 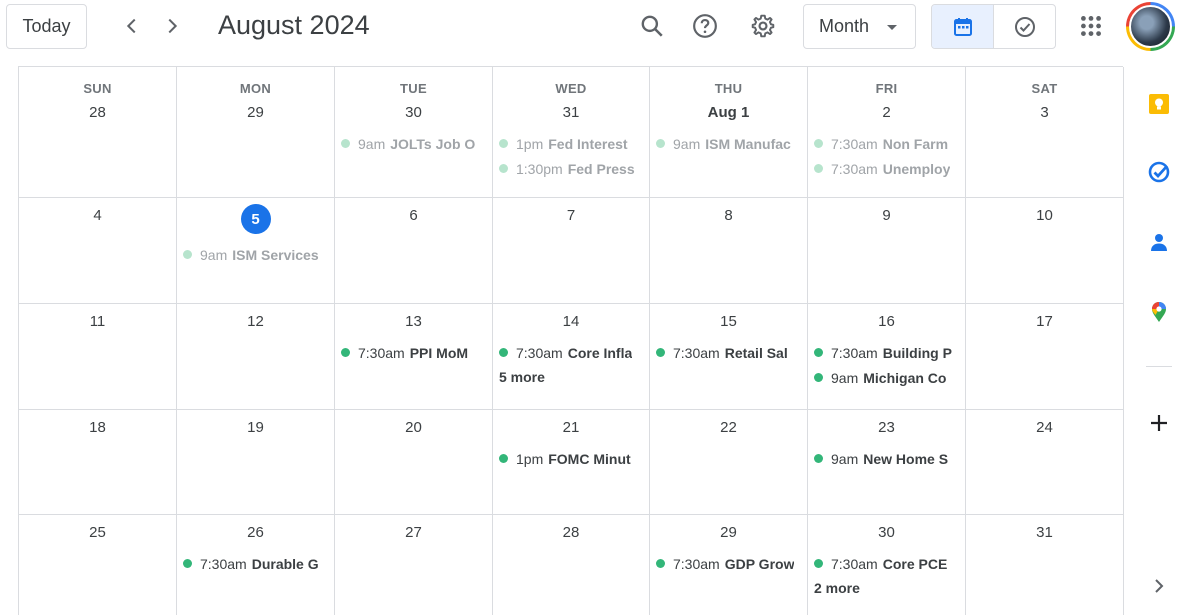 I want to click on day-cell: THU Aug 1 9am ISM Manufac, so click(x=729, y=132).